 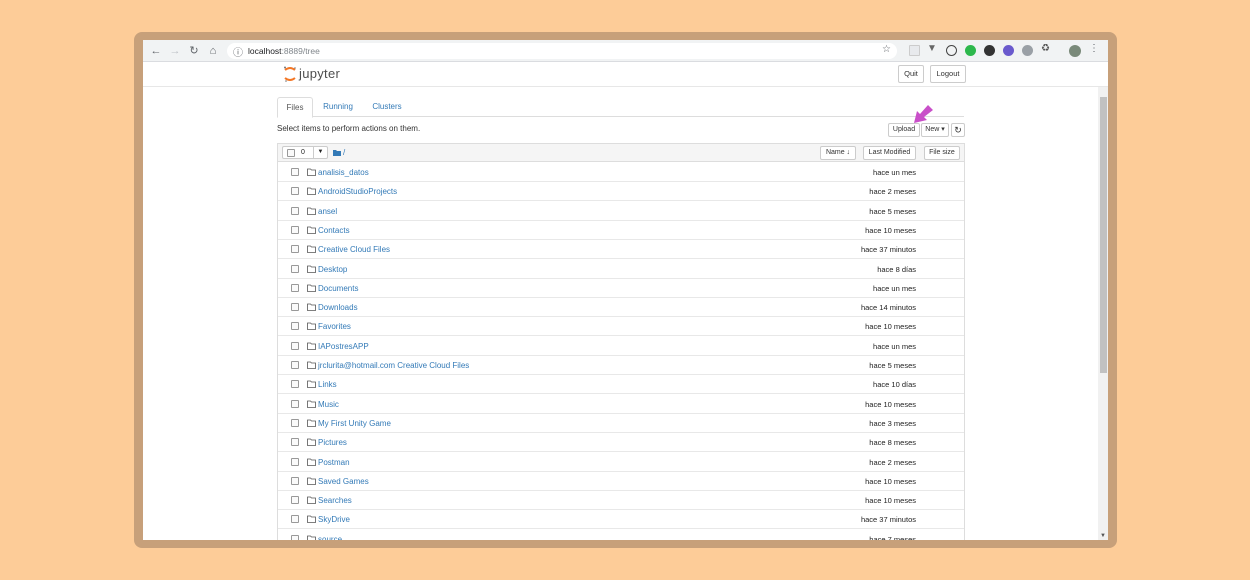 What do you see at coordinates (334, 519) in the screenshot?
I see `folder-name-link: SkyDrive` at bounding box center [334, 519].